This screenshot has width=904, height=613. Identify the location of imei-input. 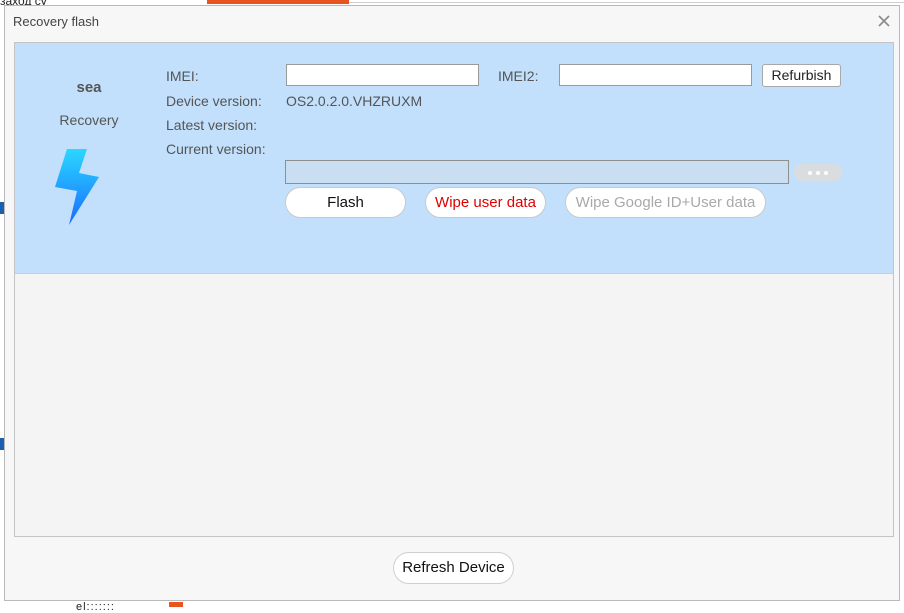
(382, 75).